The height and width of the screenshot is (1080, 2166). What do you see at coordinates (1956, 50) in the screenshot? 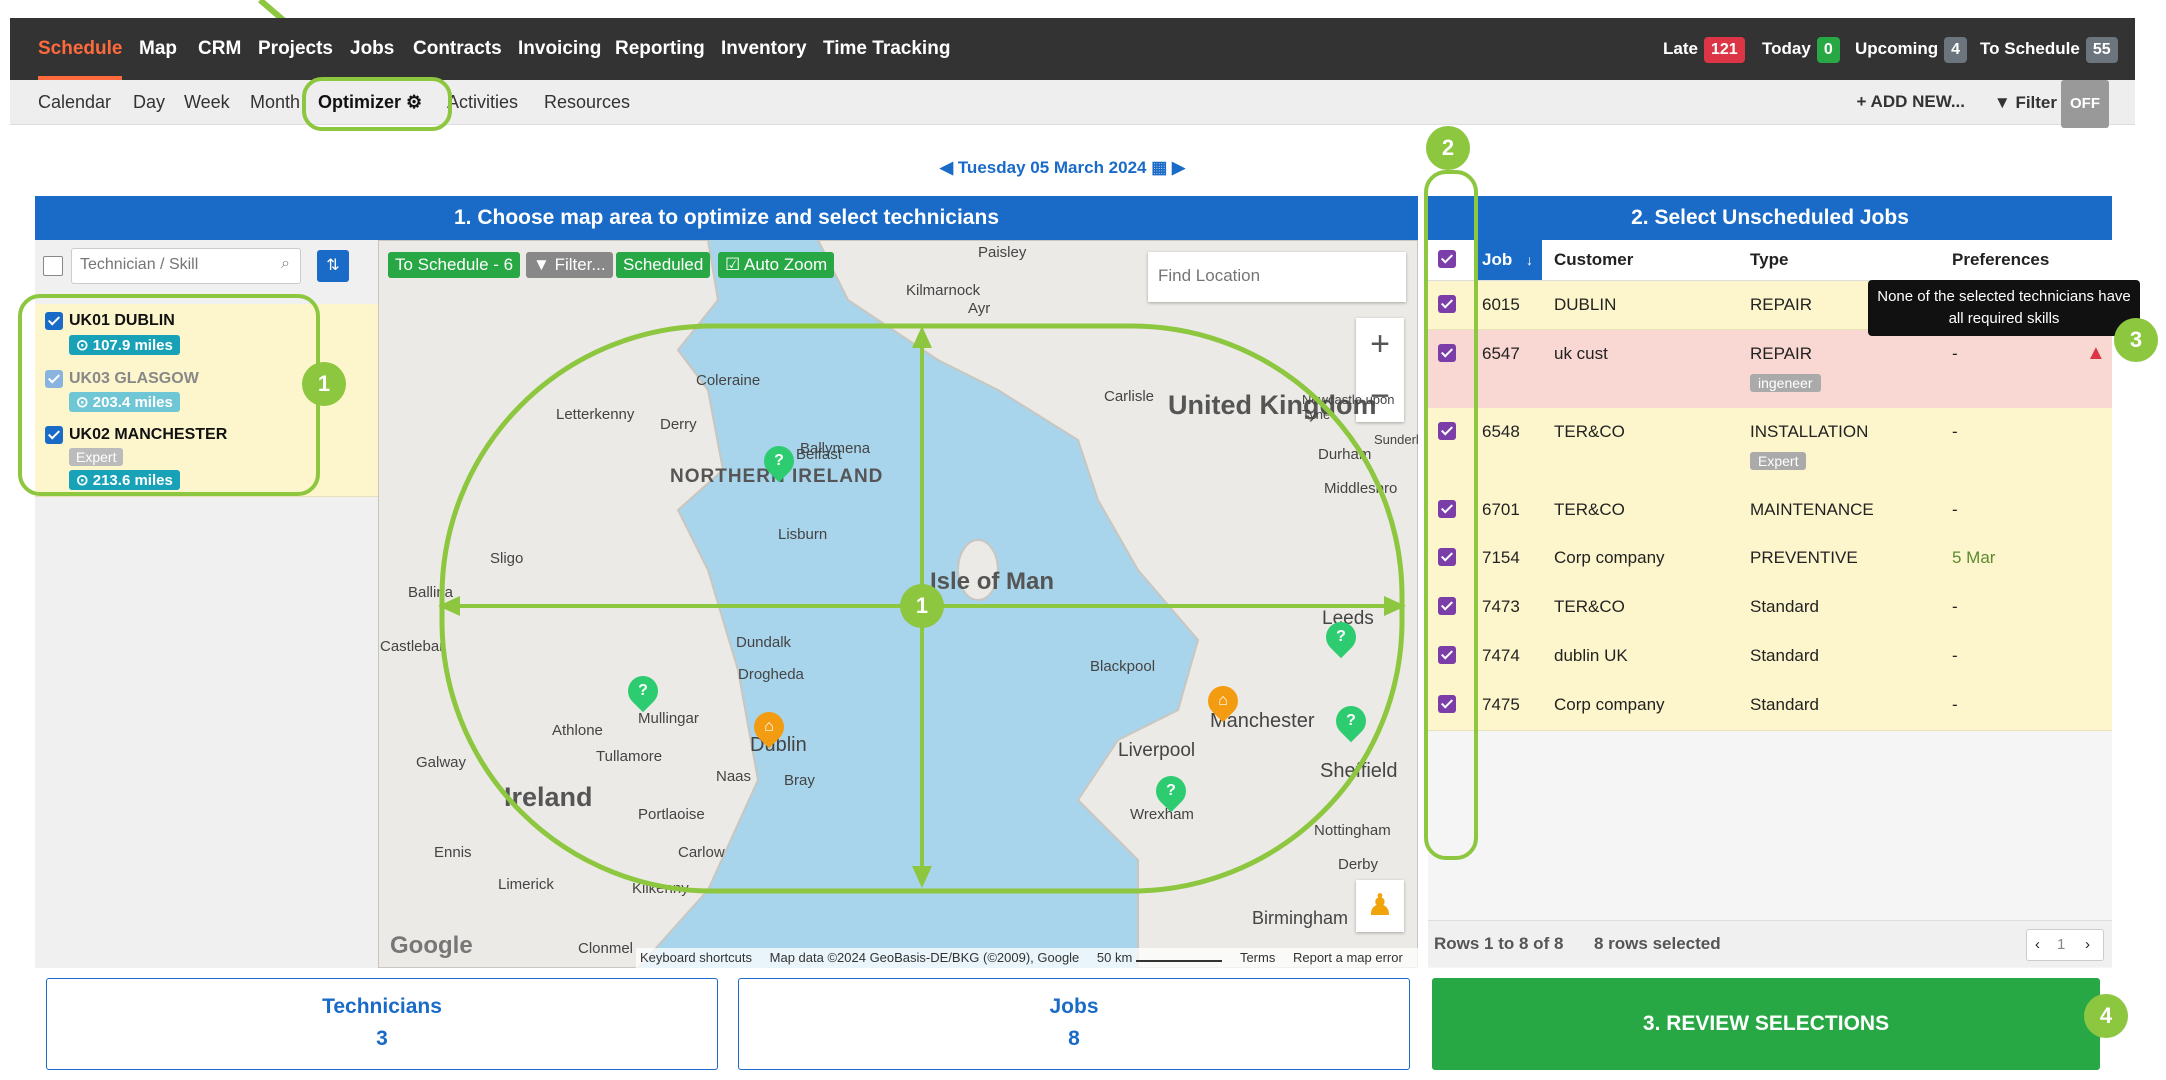
I see `upcoming-badge: 4` at bounding box center [1956, 50].